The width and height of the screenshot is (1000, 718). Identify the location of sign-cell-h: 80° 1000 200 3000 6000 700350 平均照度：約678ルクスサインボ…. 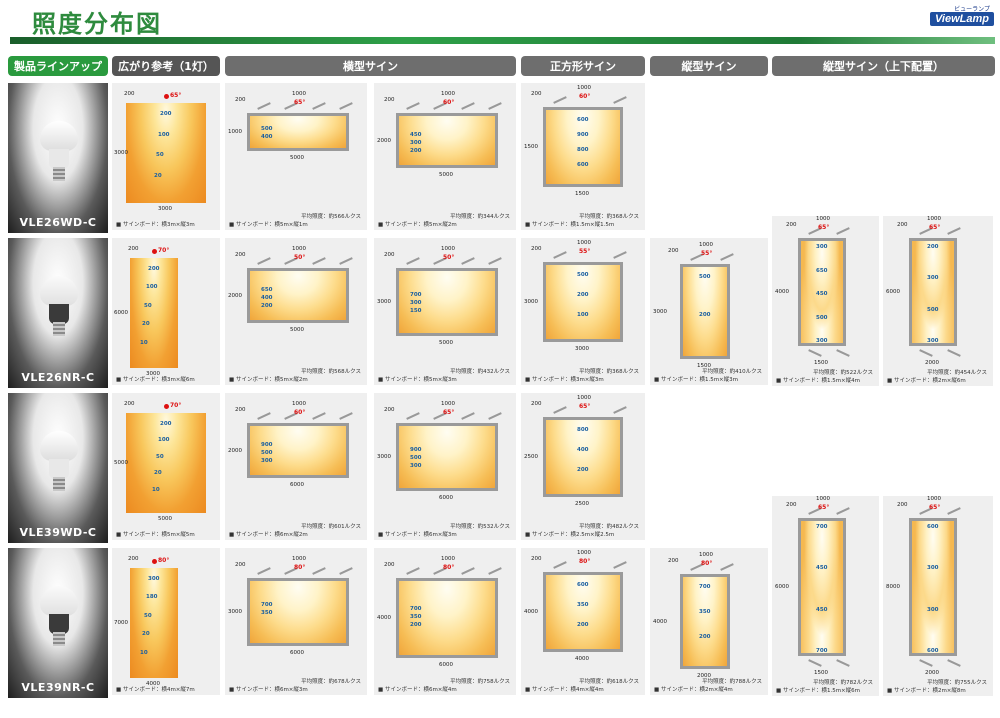
(296, 621).